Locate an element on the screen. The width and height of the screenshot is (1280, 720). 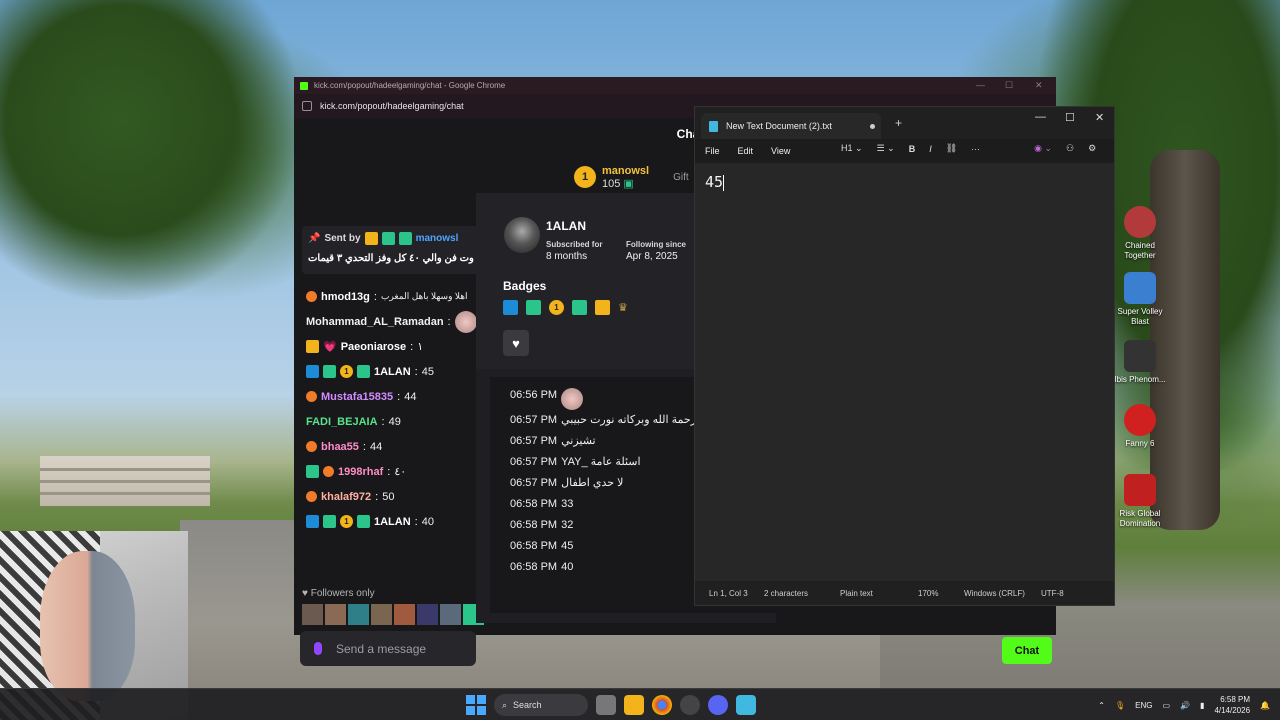
follow-heart-button: ♥ is located at coordinates (516, 343).